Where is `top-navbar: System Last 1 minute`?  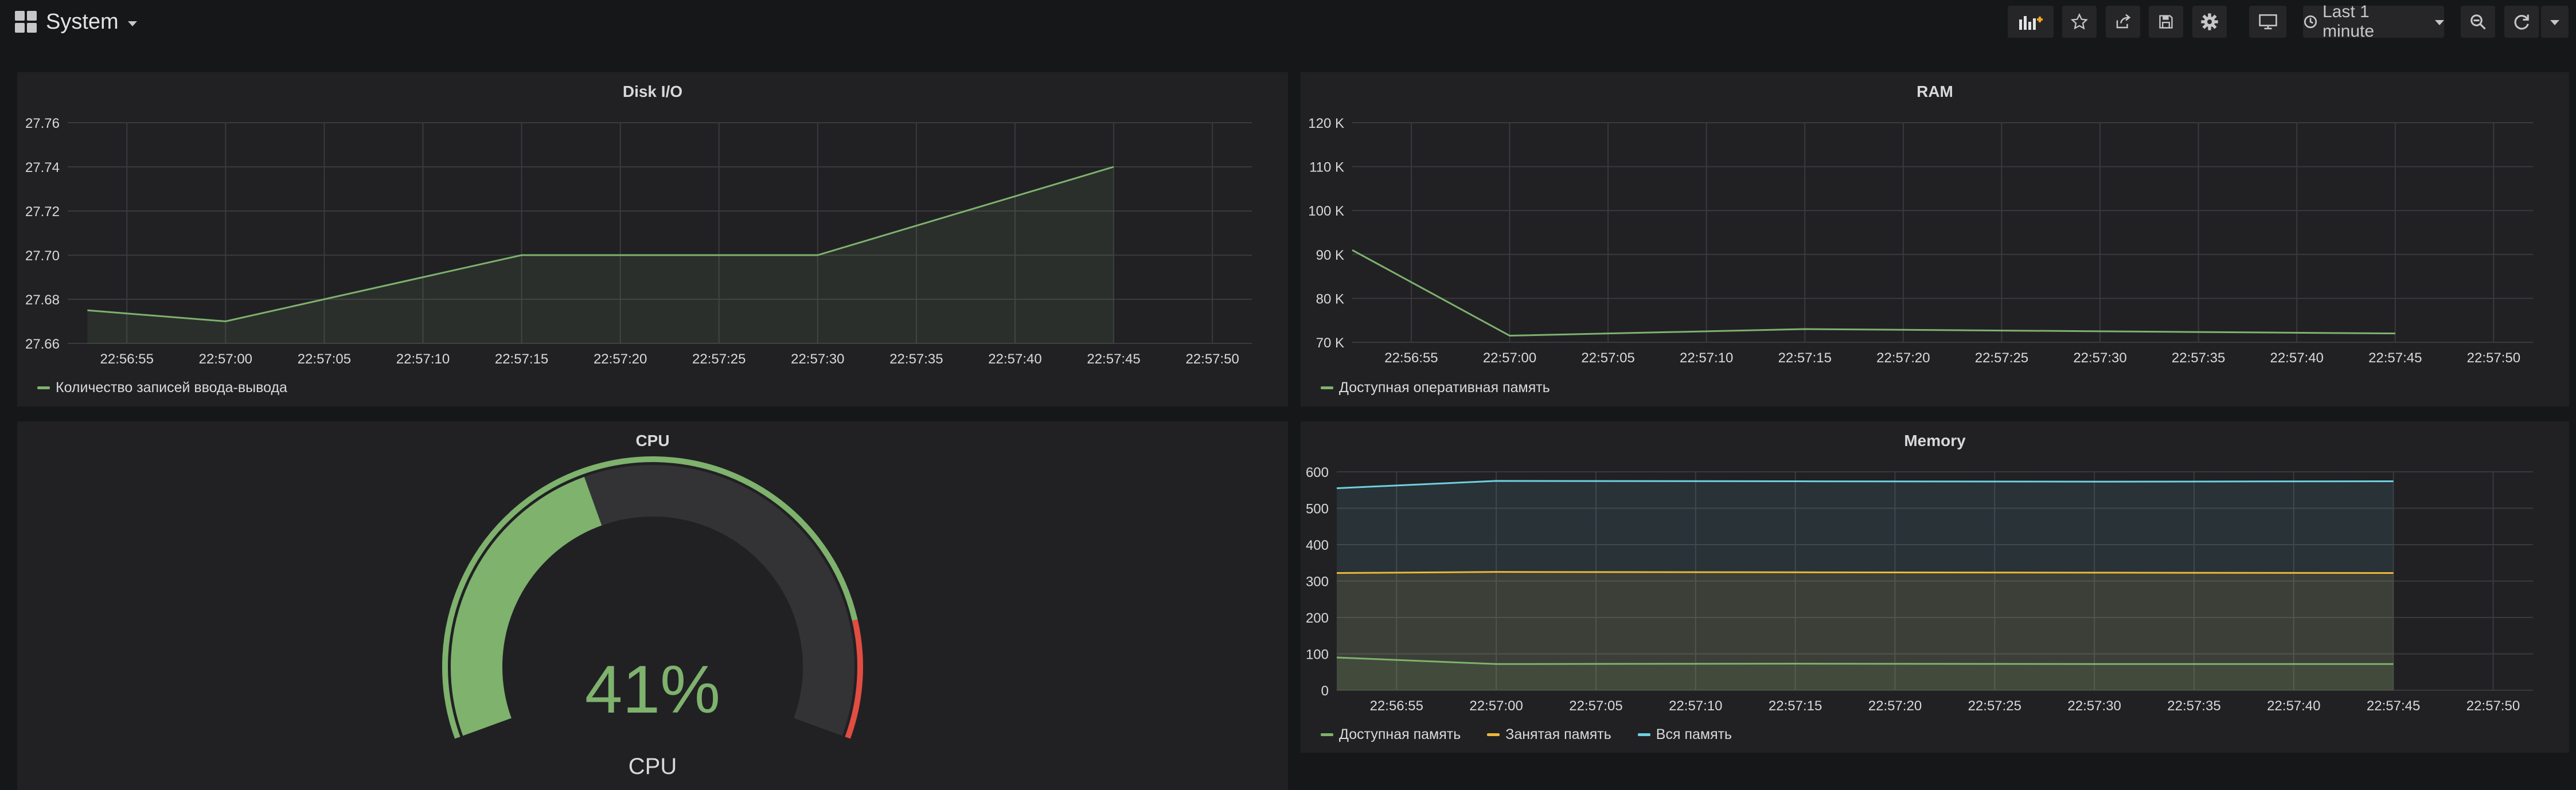
top-navbar: System Last 1 minute is located at coordinates (1288, 23).